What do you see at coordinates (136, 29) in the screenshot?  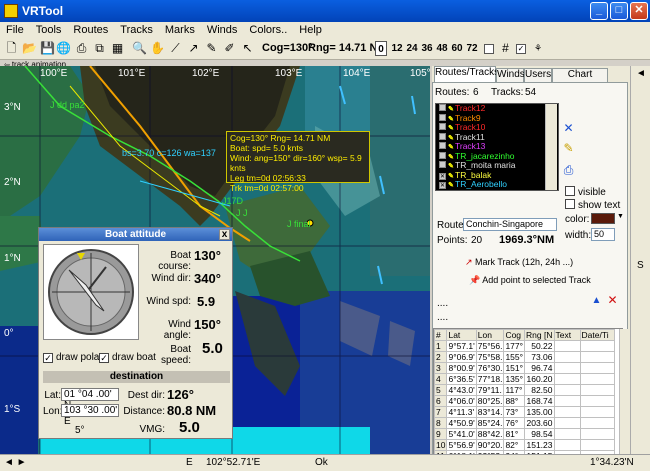 I see `menu-tracks: Tracks` at bounding box center [136, 29].